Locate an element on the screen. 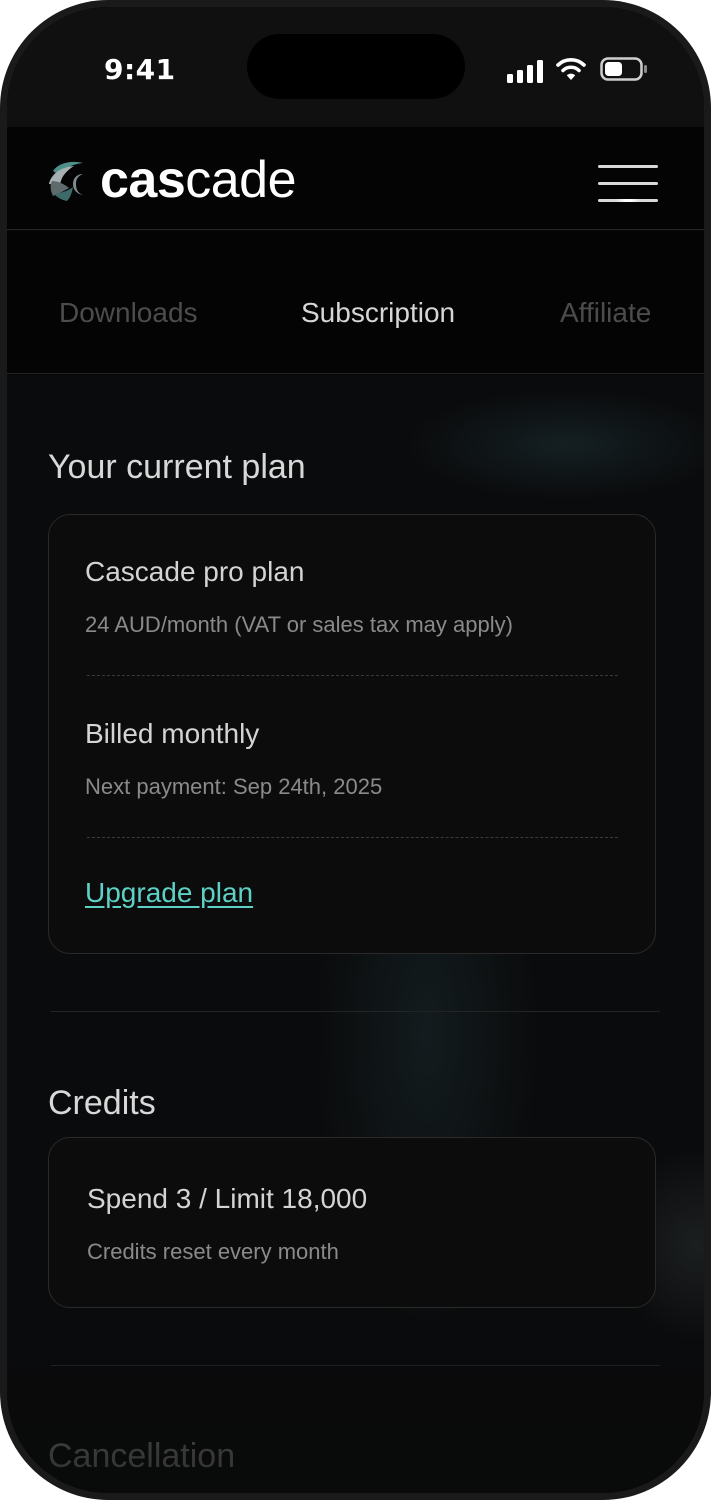  tab-affiliate: Affiliate is located at coordinates (605, 313).